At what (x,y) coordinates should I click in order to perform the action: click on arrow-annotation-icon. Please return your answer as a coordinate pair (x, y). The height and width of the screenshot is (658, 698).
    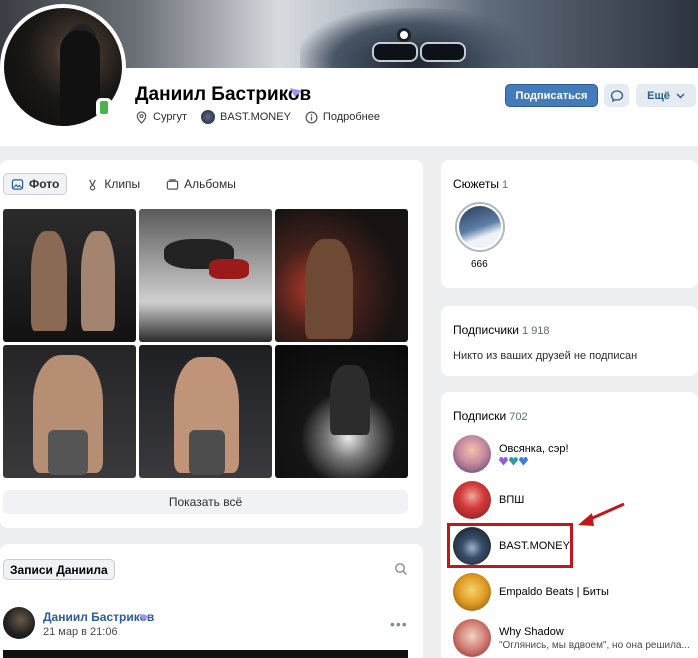
    Looking at the image, I should click on (601, 514).